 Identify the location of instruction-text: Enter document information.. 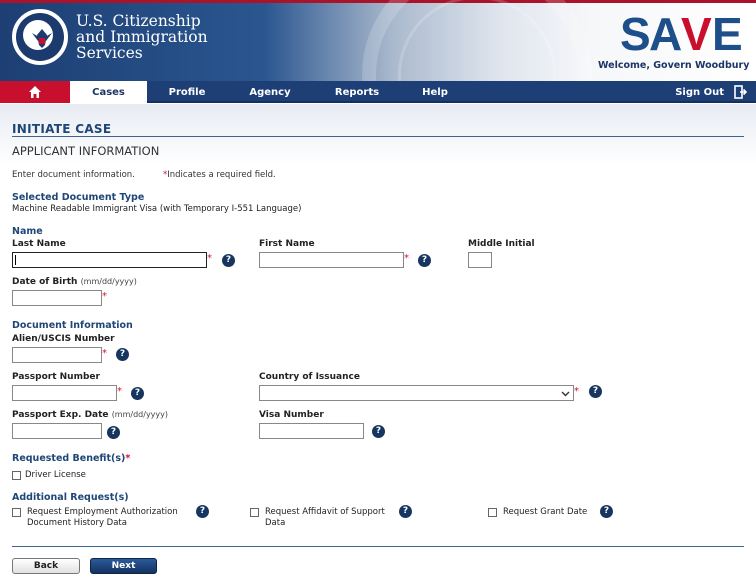
(73, 175).